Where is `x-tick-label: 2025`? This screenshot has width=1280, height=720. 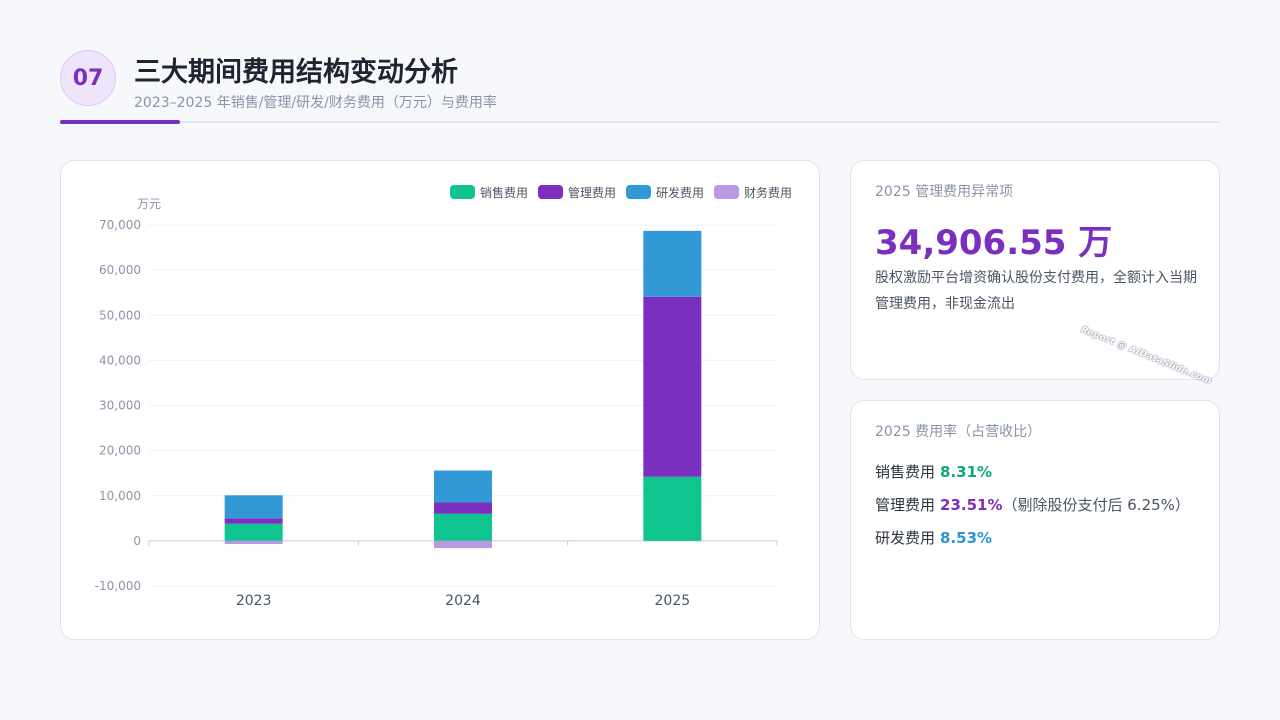
x-tick-label: 2025 is located at coordinates (673, 601).